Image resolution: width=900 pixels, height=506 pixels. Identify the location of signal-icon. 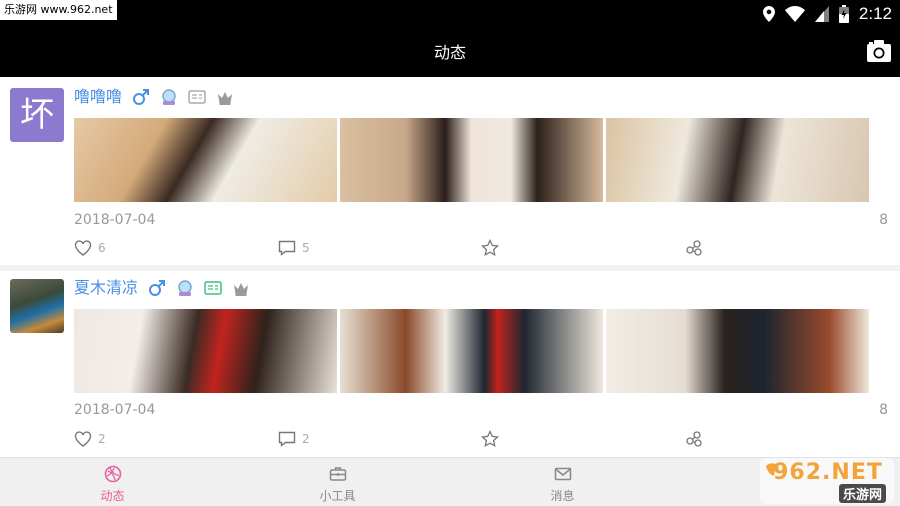
(821, 14).